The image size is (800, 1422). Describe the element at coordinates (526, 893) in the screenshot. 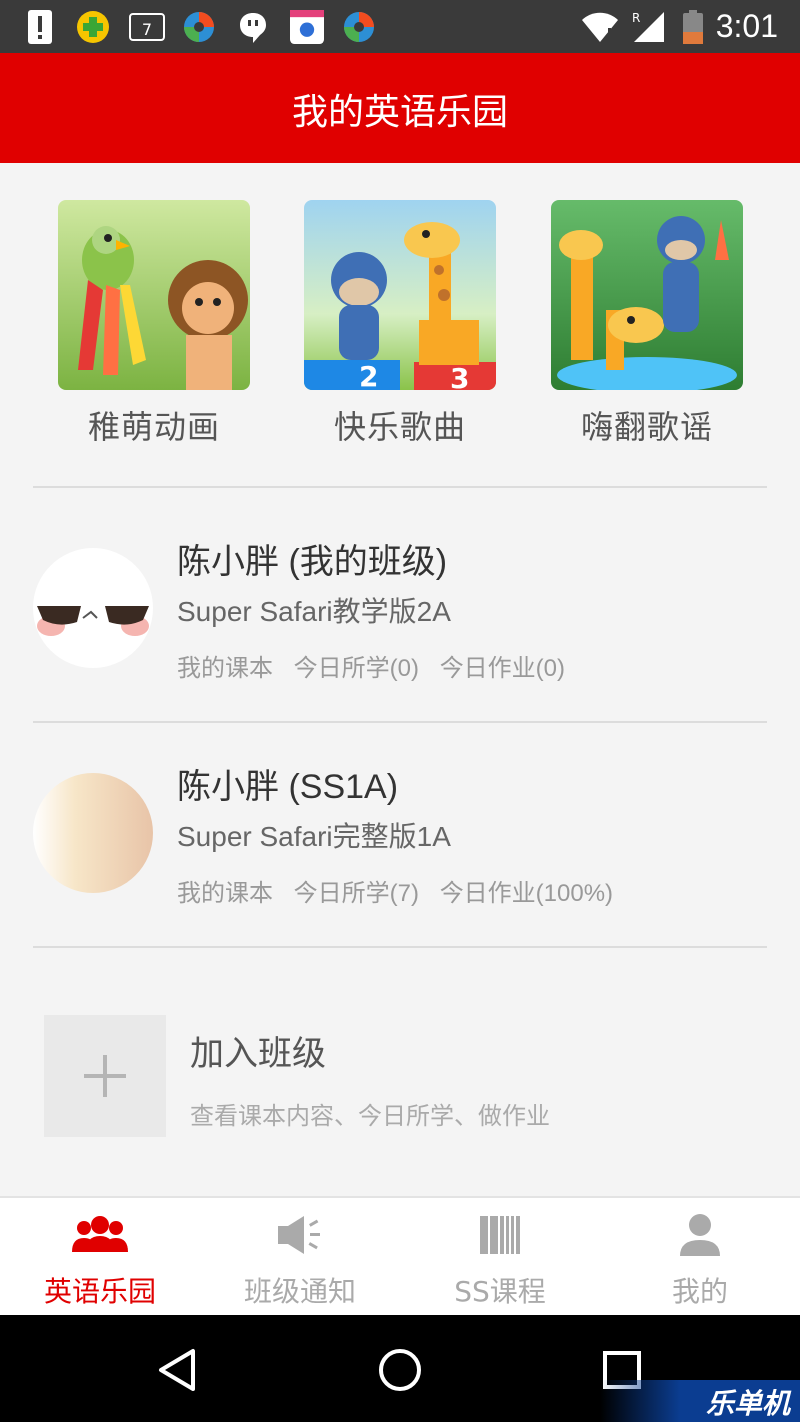

I see `today-homework-link: 今日作业(100%)` at that location.